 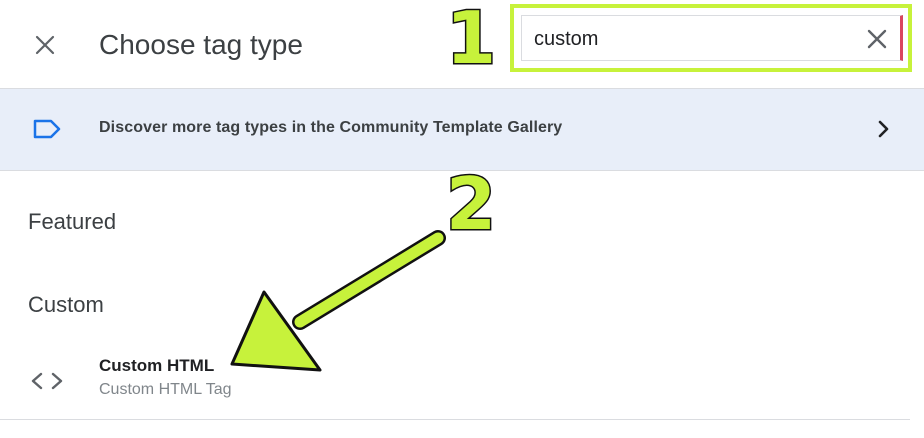 I want to click on search-input, so click(x=694, y=39).